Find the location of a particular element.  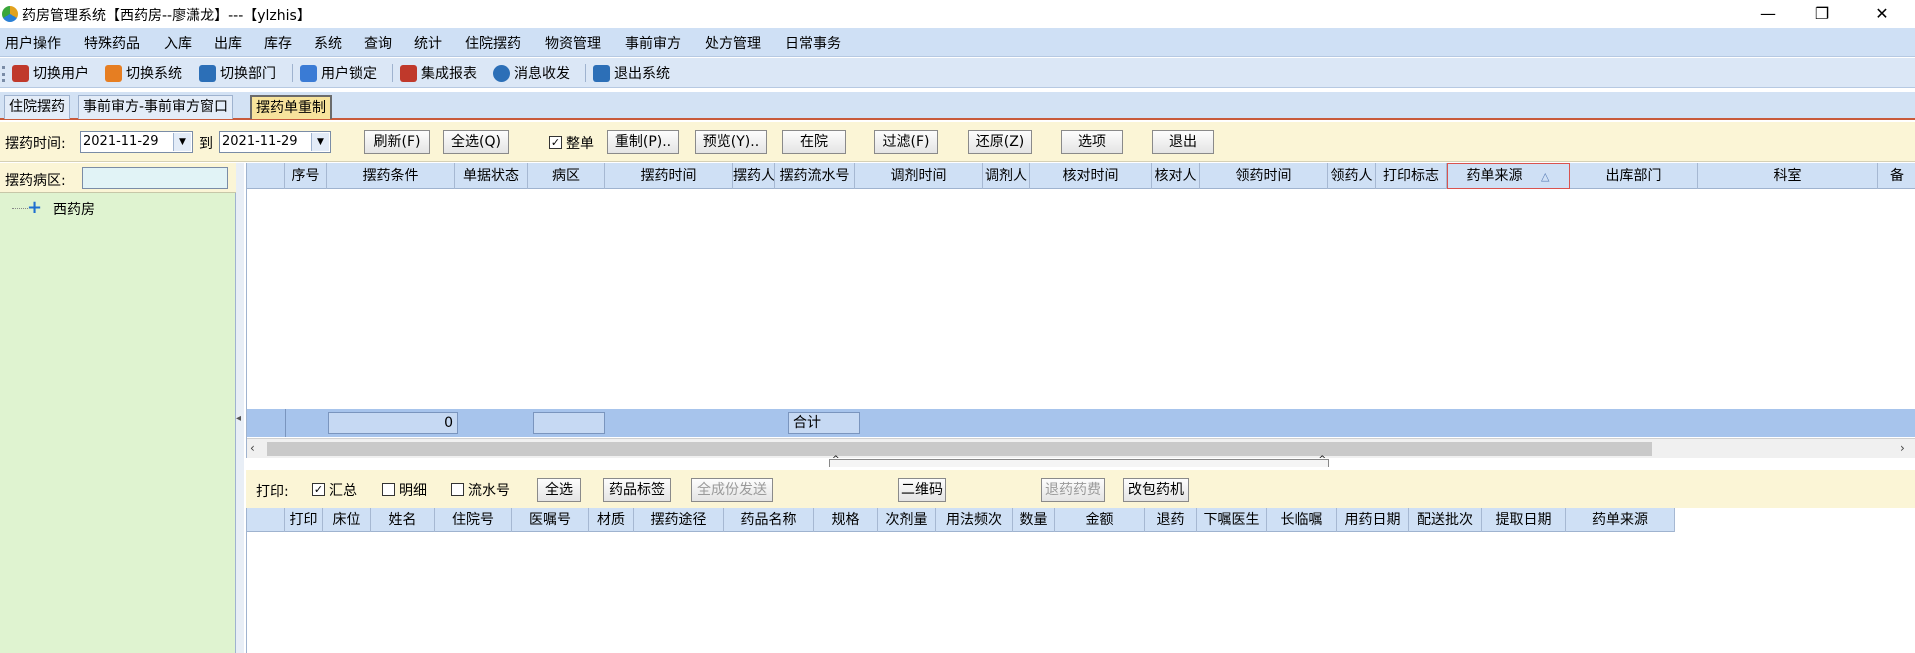

restore-button: 还原(Z) is located at coordinates (1000, 142).